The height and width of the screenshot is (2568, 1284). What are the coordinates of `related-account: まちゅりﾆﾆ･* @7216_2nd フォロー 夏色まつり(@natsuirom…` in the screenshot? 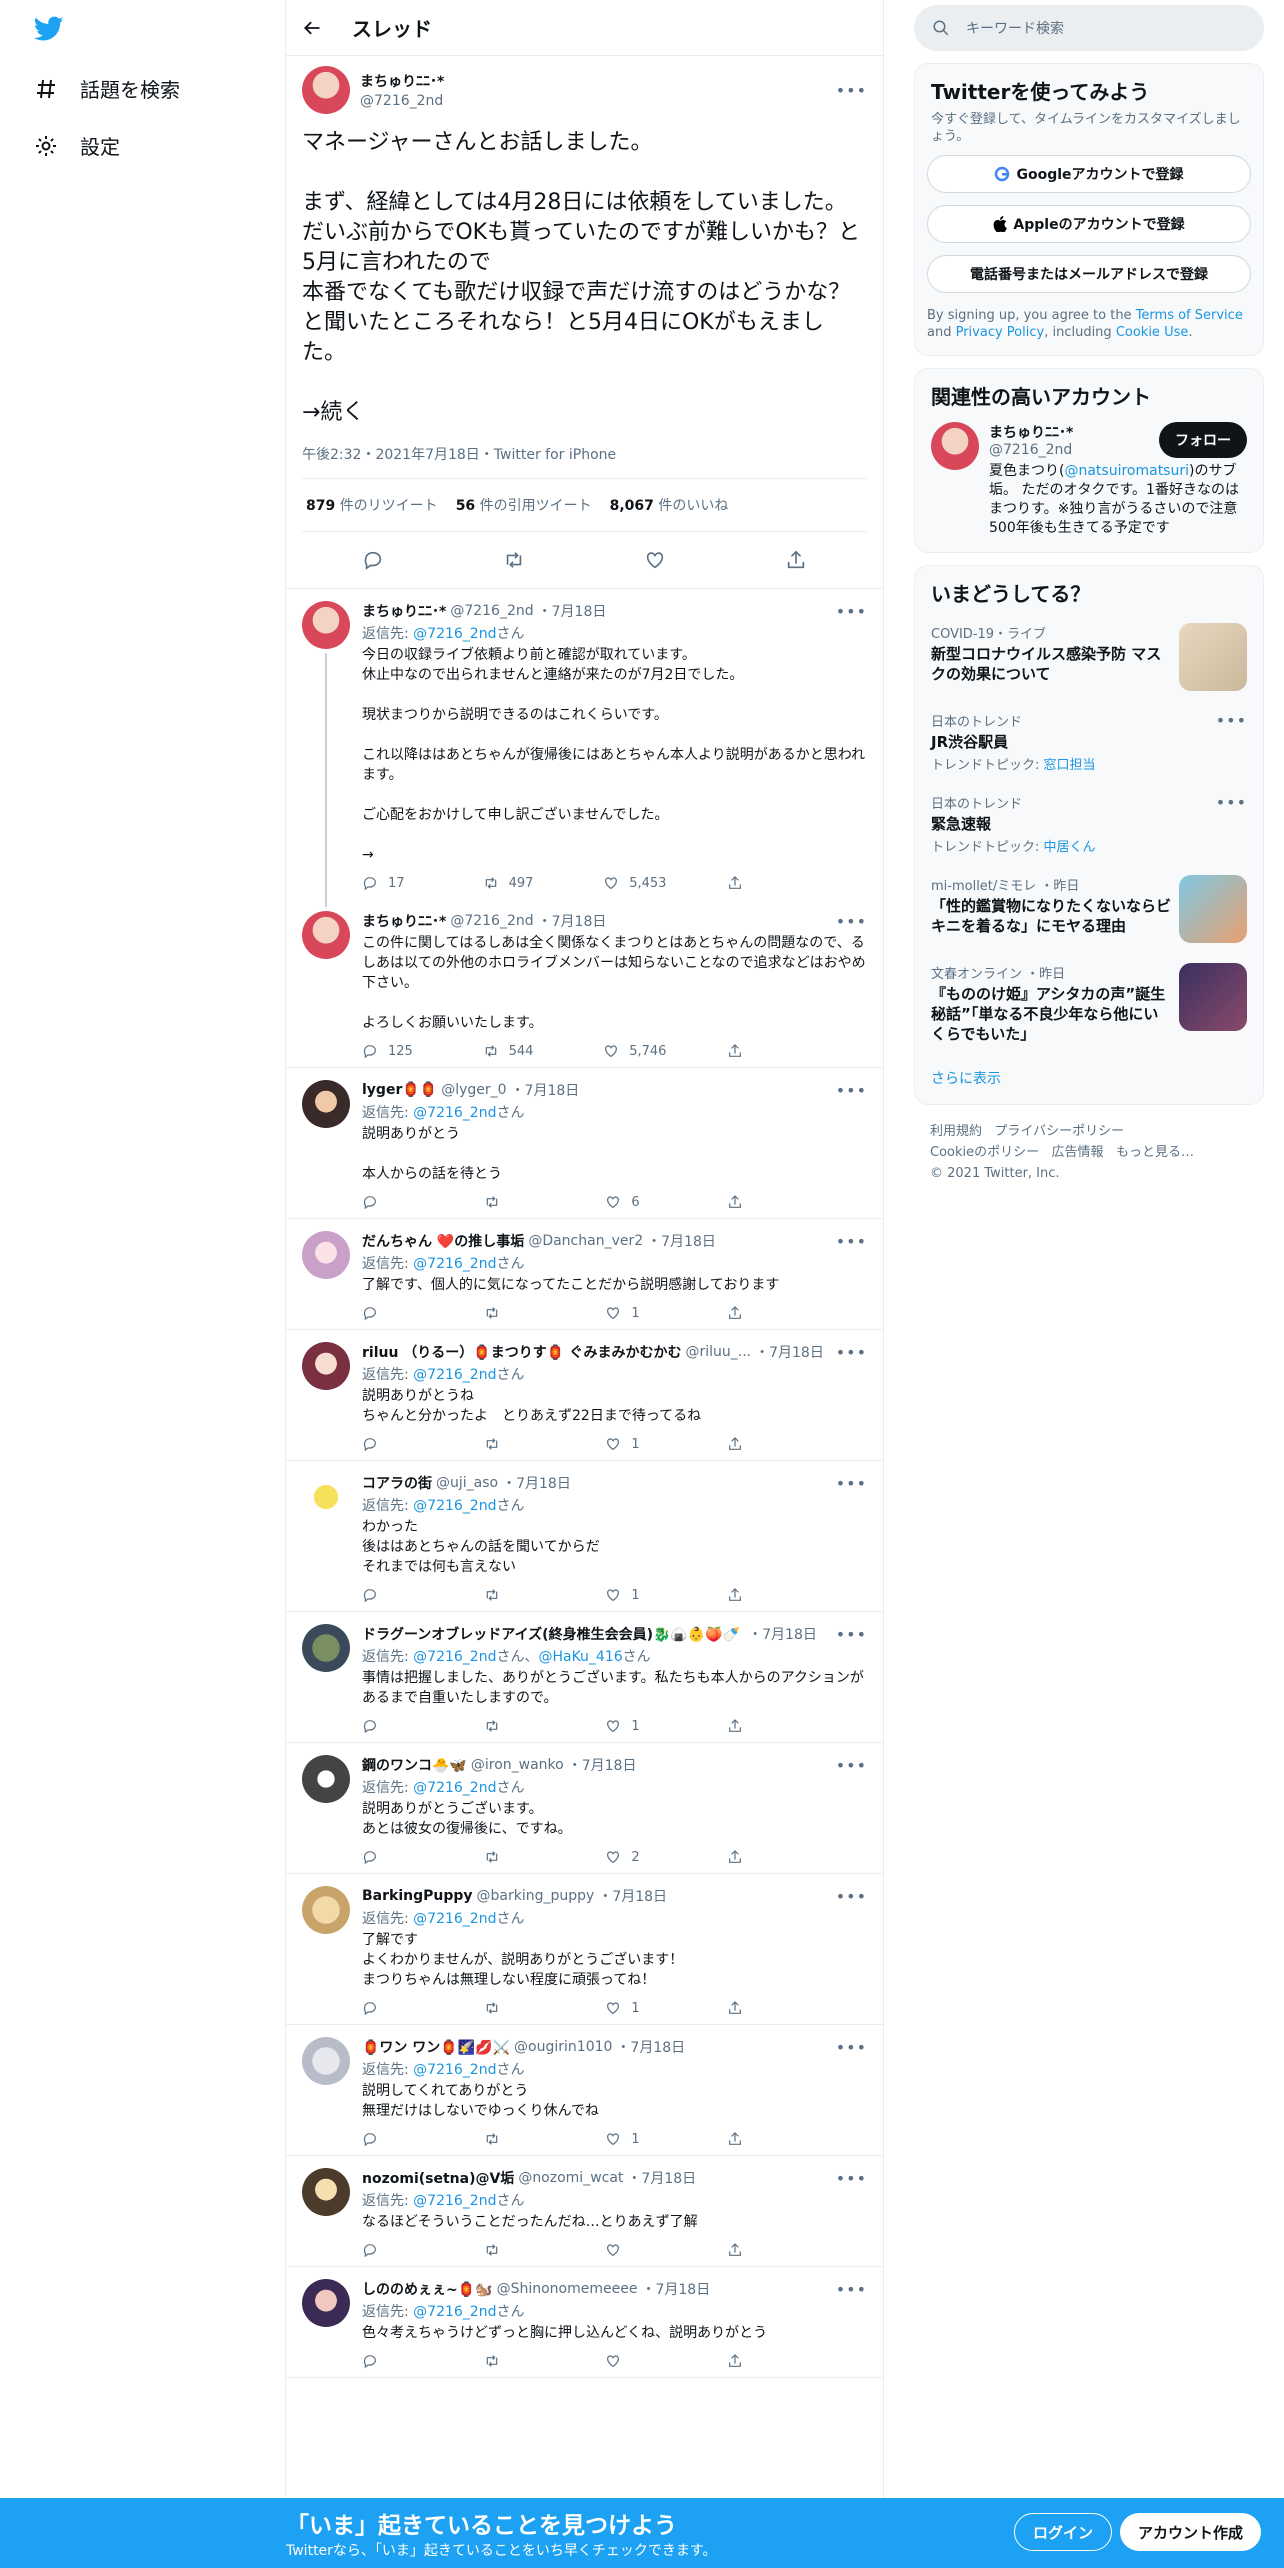 It's located at (1089, 484).